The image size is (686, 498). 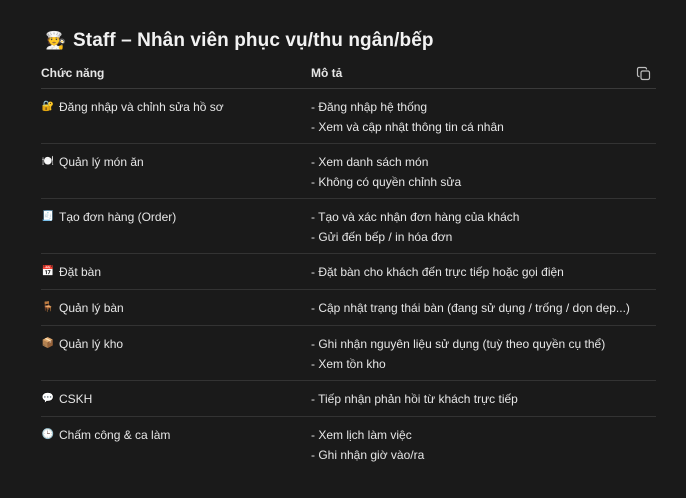 I want to click on description-cell: - Tiếp nhận phản hồi từ khách trực tiếp, so click(x=483, y=403).